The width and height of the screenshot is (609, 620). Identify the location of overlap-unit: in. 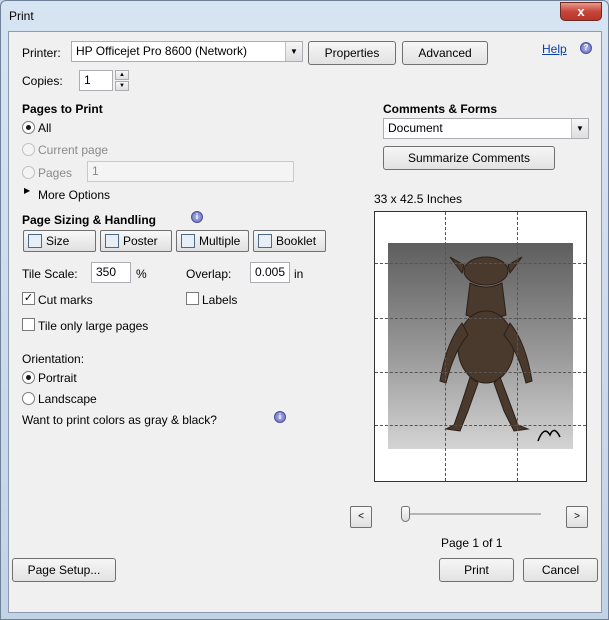
(299, 274).